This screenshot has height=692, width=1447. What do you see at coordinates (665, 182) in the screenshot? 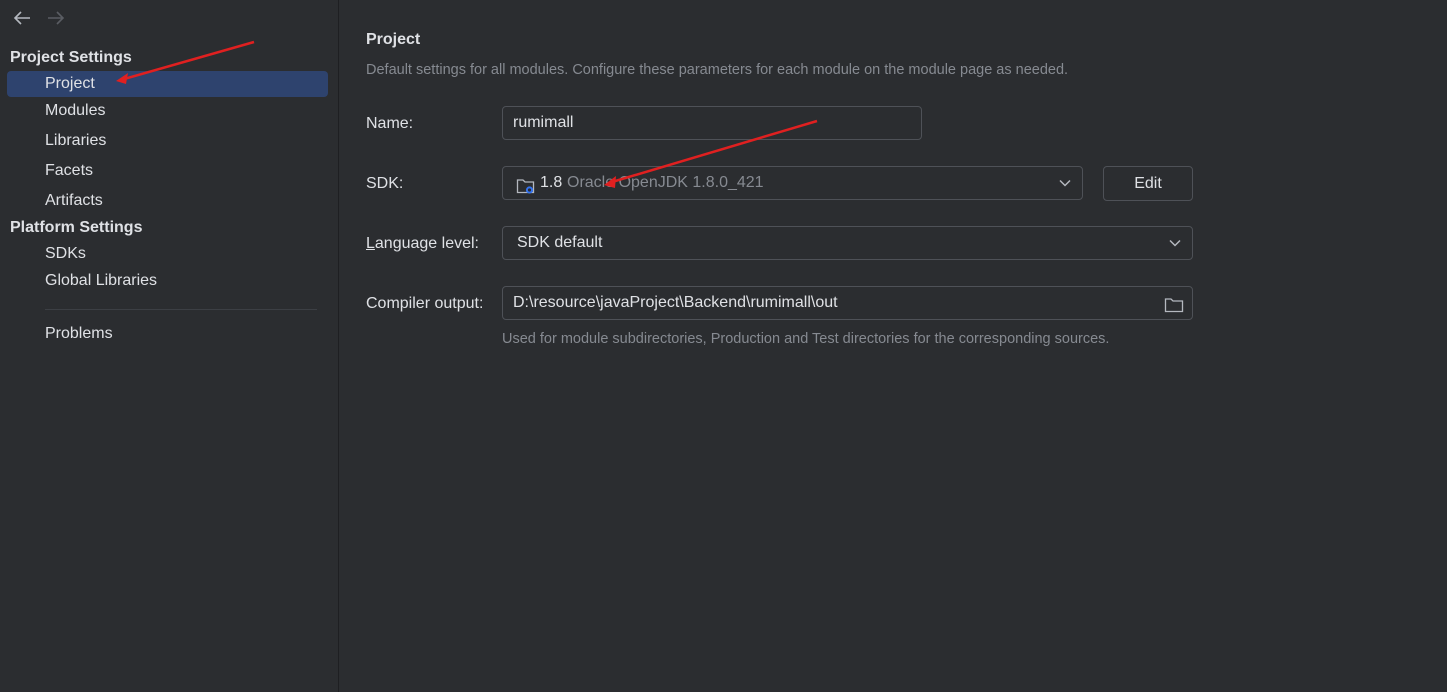
I see `sdk-vendor: Oracle OpenJDK 1.8.0_421` at bounding box center [665, 182].